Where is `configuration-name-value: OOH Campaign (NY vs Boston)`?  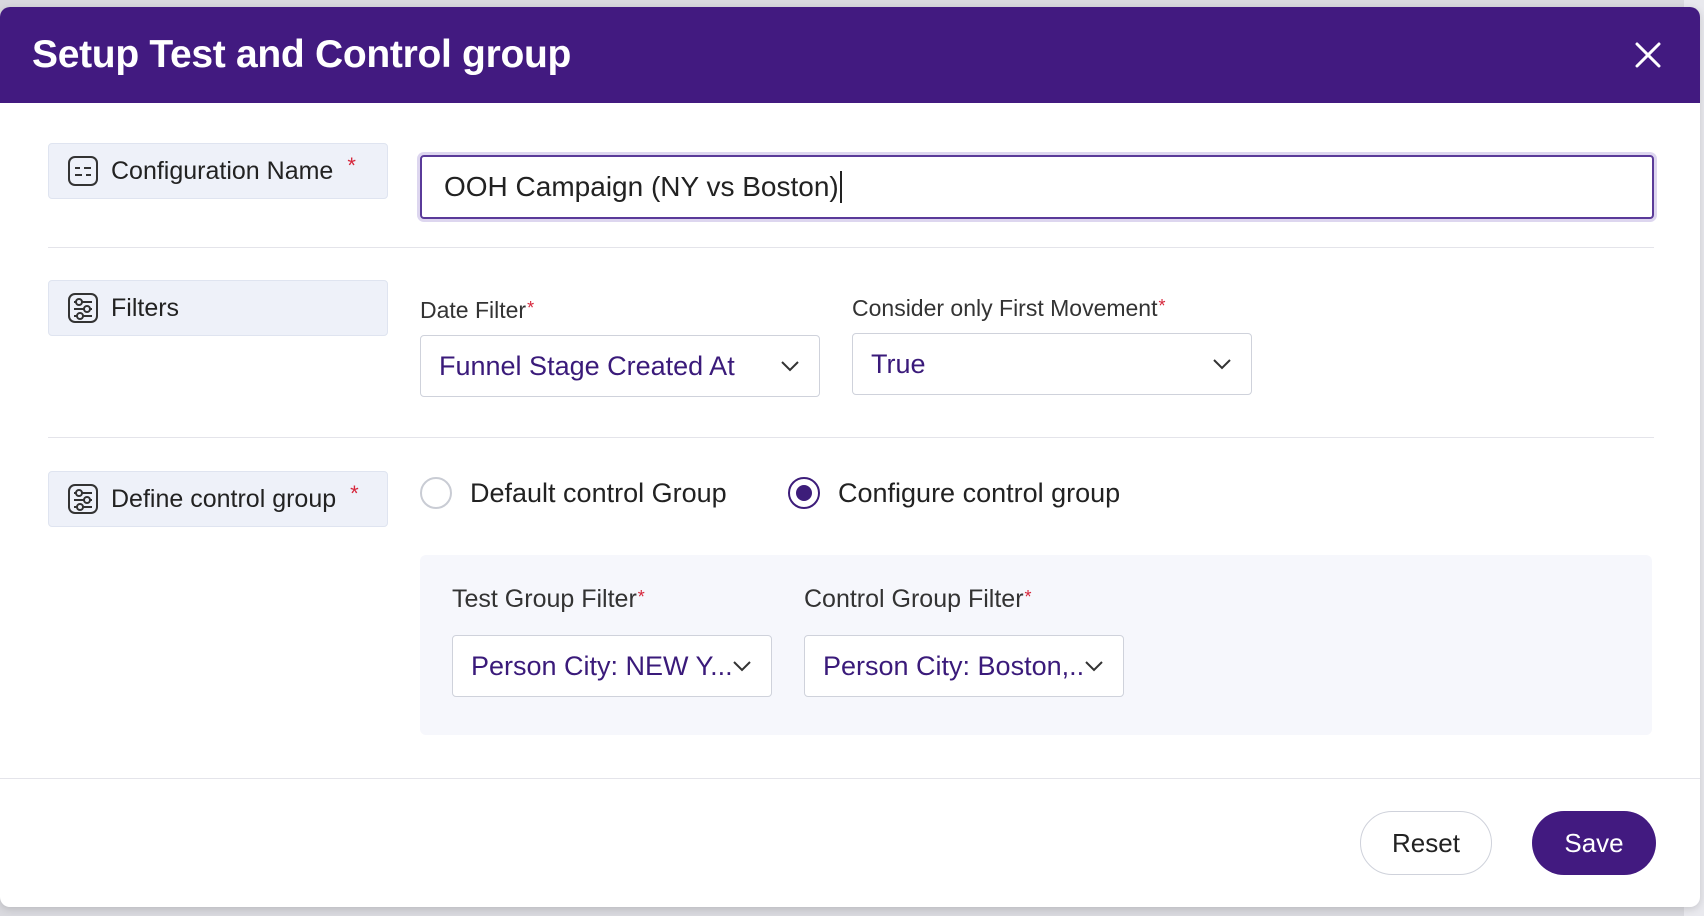 configuration-name-value: OOH Campaign (NY vs Boston) is located at coordinates (641, 186).